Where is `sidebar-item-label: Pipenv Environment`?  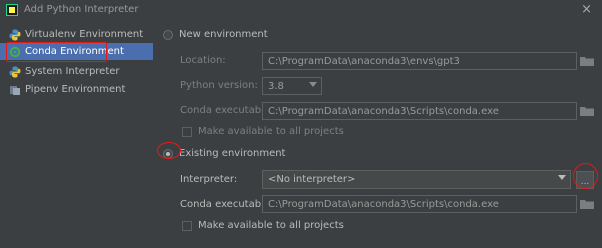 sidebar-item-label: Pipenv Environment is located at coordinates (75, 89).